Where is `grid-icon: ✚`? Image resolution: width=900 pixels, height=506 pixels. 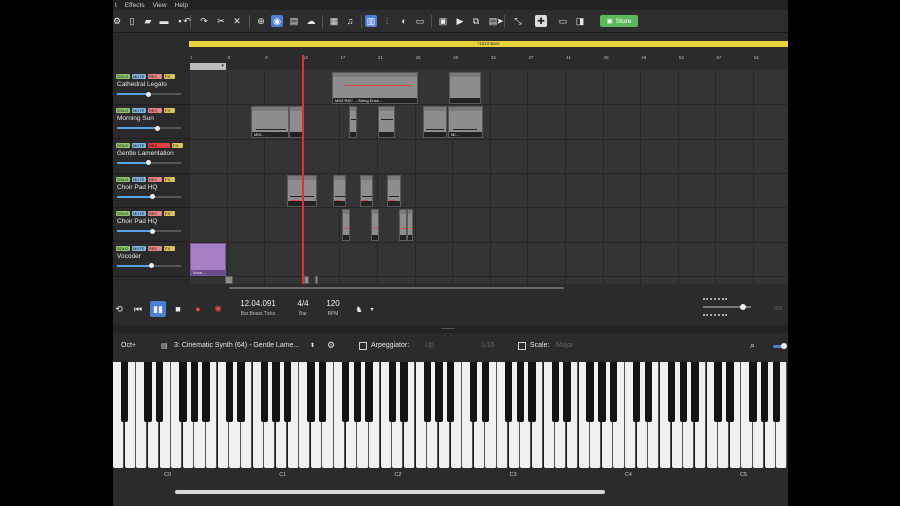
grid-icon: ✚ is located at coordinates (541, 21).